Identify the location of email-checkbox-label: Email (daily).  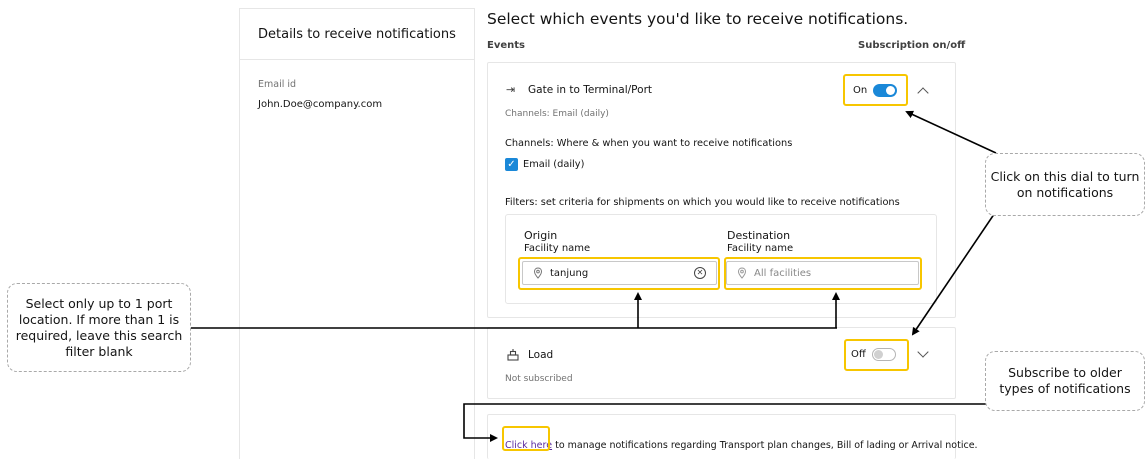
(554, 164).